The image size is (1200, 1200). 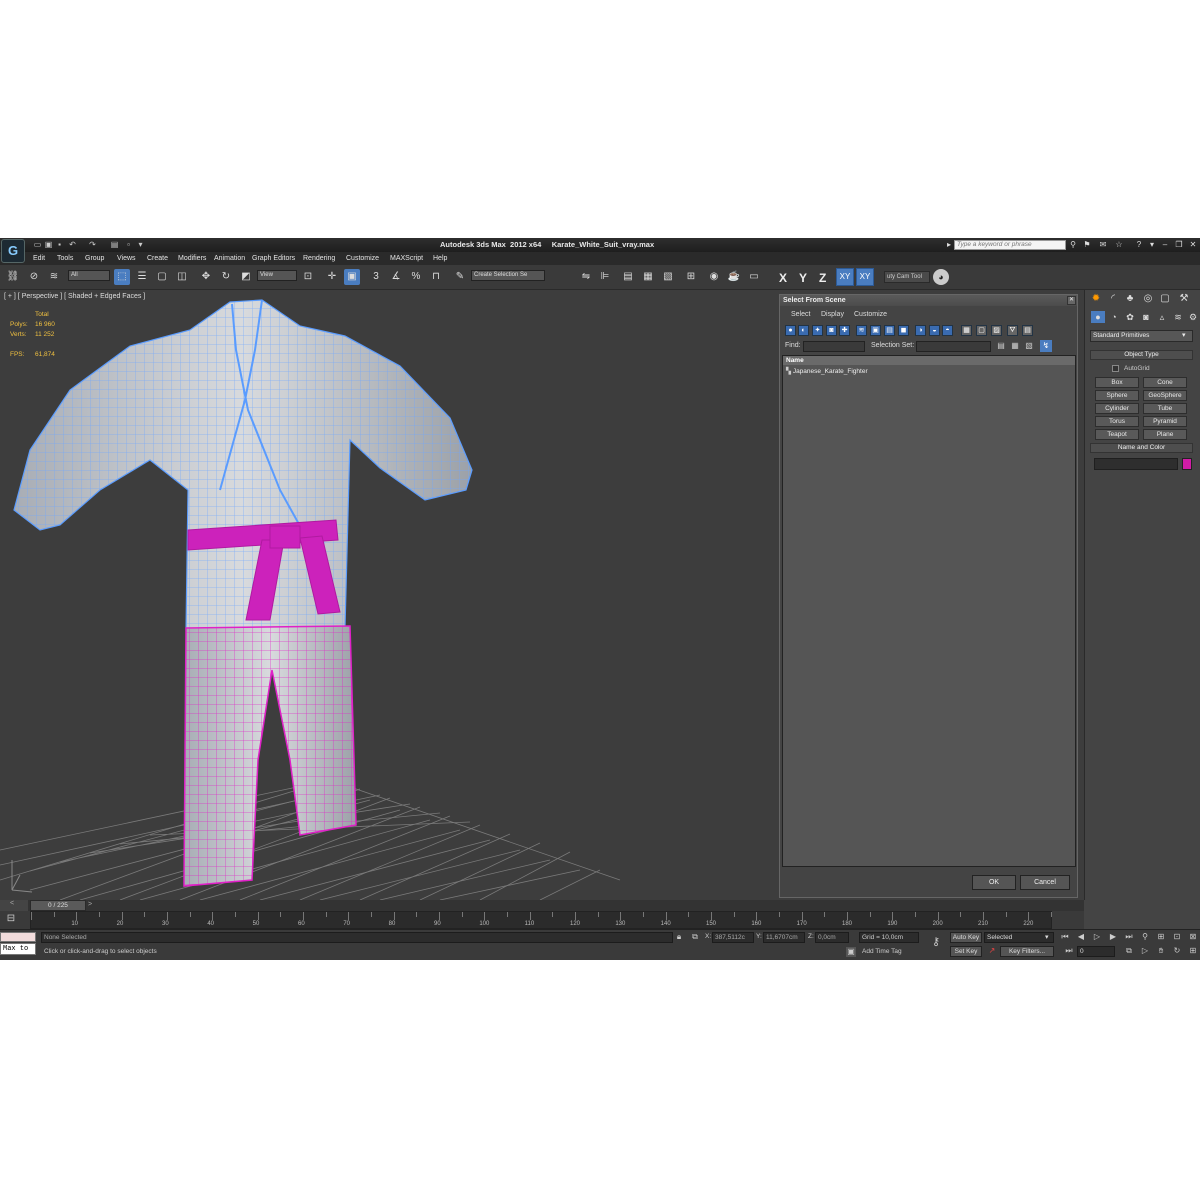 What do you see at coordinates (406, 258) in the screenshot?
I see `menu-maxscript: MAXScript` at bounding box center [406, 258].